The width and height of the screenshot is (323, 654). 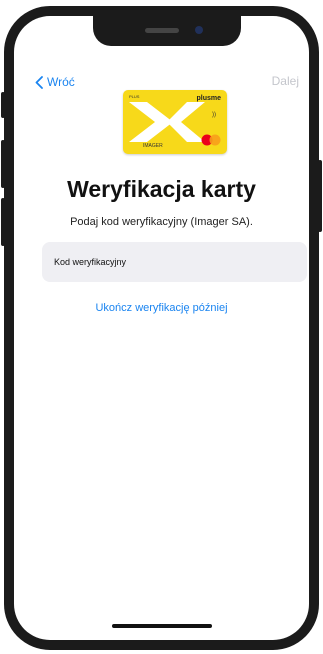 I want to click on speaker-grille, so click(x=162, y=30).